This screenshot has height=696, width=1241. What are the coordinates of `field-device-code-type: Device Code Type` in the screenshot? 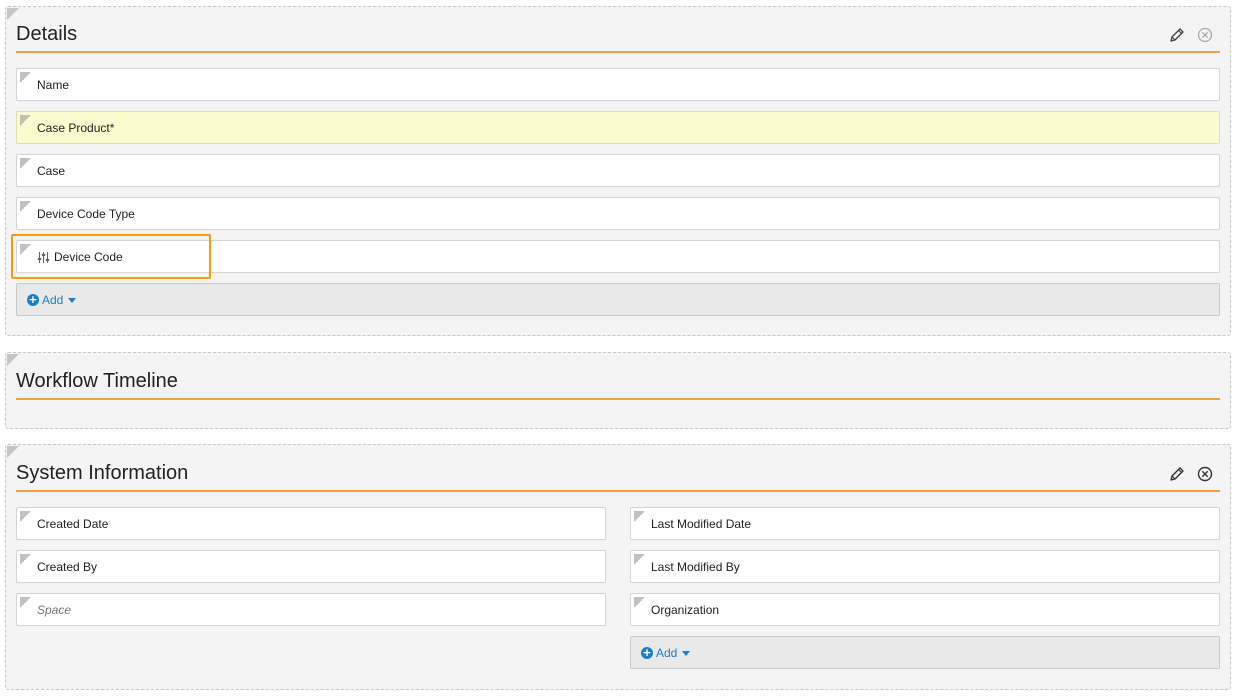 It's located at (618, 213).